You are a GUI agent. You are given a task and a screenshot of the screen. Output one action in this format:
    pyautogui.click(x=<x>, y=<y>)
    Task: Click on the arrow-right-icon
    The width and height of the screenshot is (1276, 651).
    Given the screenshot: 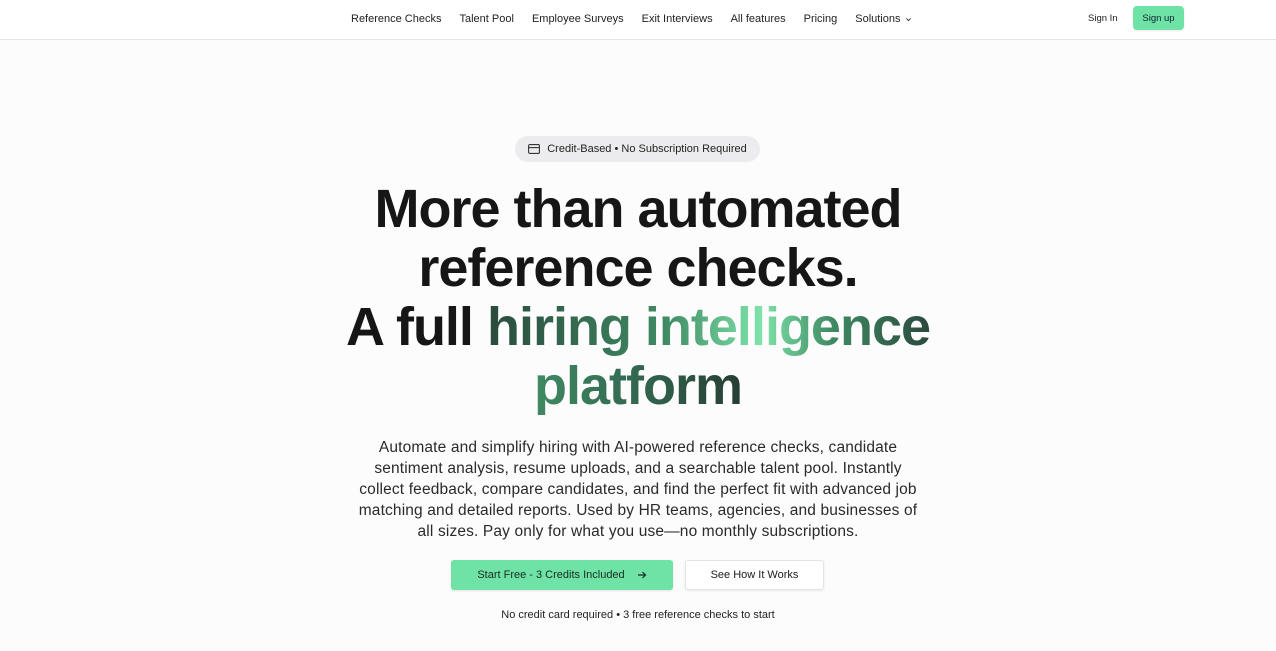 What is the action you would take?
    pyautogui.click(x=642, y=575)
    